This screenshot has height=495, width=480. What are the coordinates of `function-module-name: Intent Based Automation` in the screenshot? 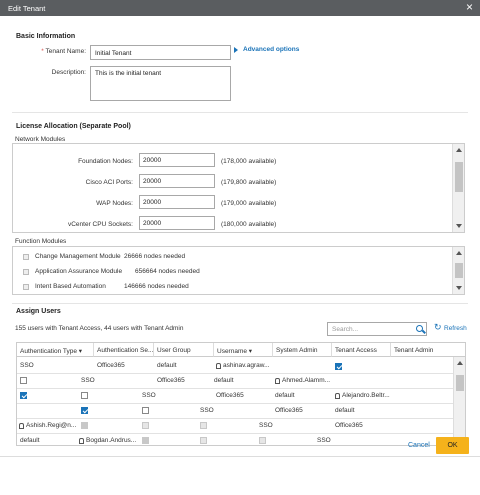 It's located at (70, 286).